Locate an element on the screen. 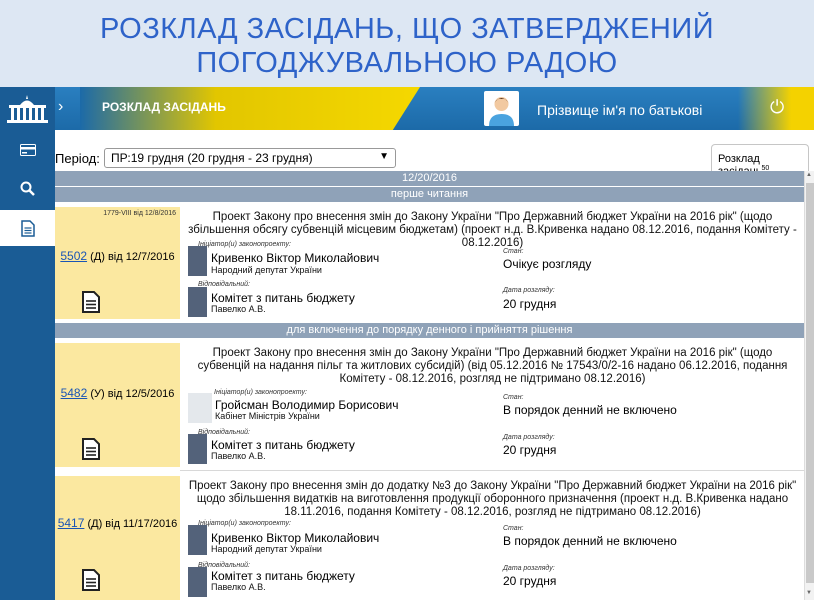 The width and height of the screenshot is (814, 600). initiator-name: Гройсман Володимир Борисович is located at coordinates (306, 405).